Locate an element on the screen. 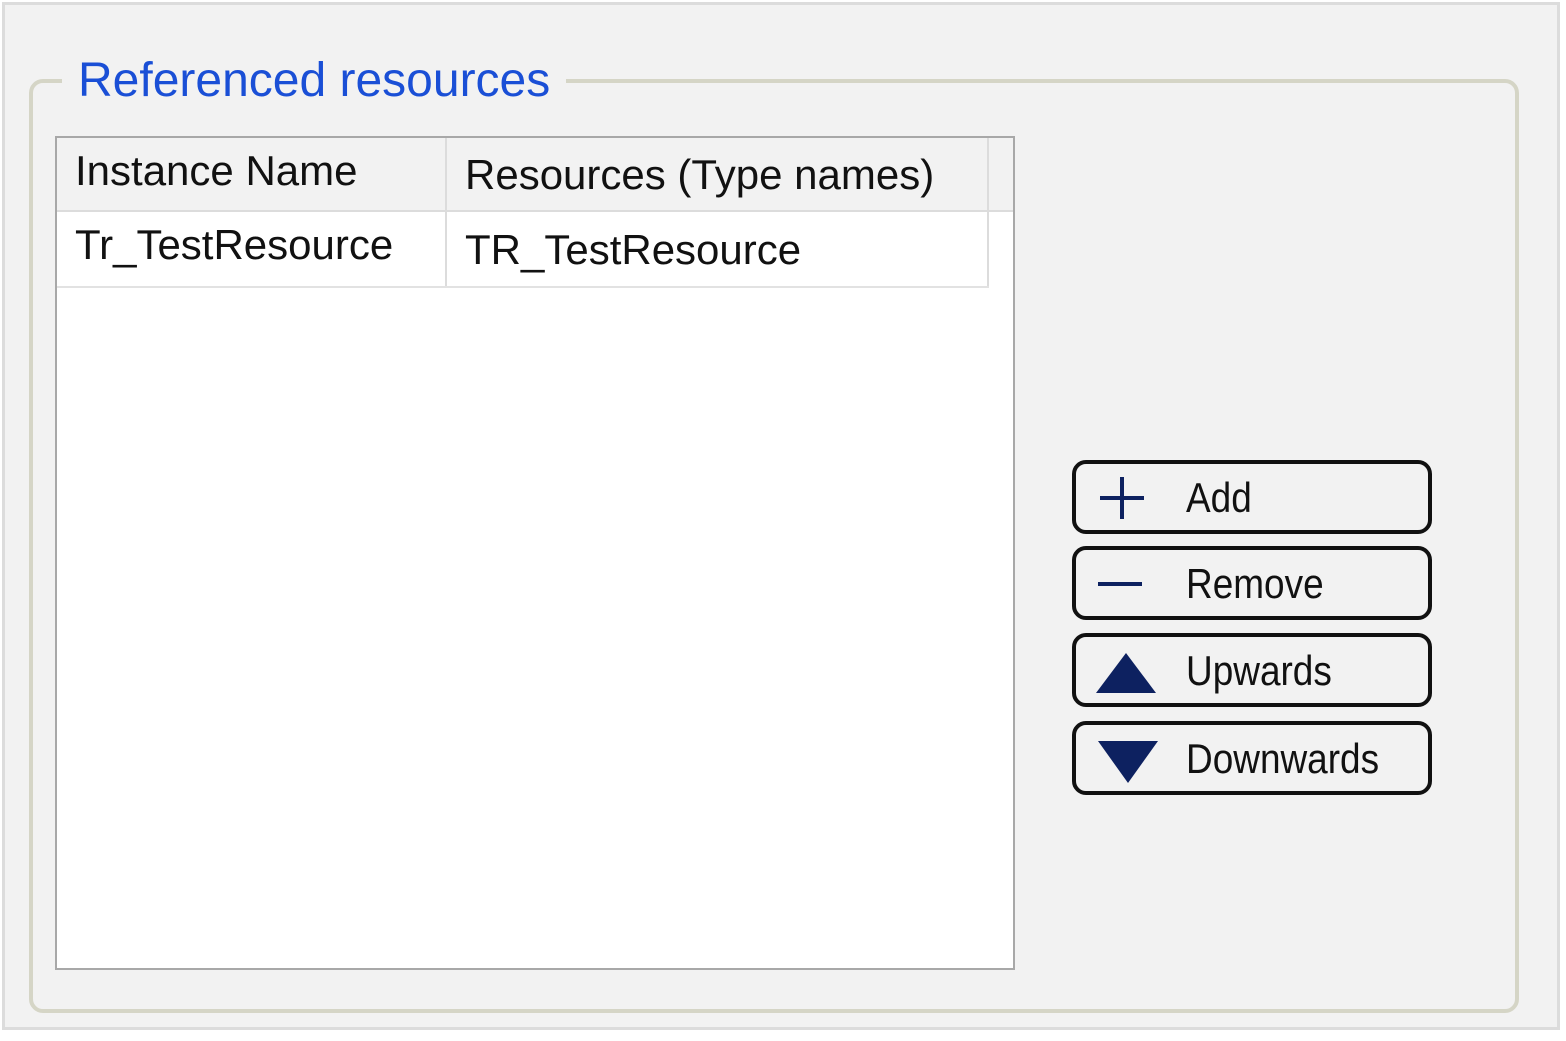  downwards-button-label: Downwards is located at coordinates (1283, 758).